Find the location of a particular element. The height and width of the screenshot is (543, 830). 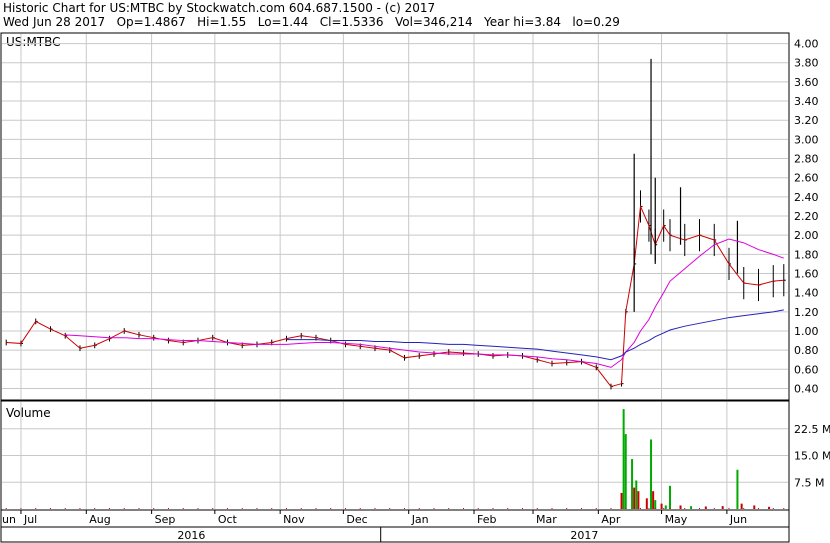

month-label: Nov is located at coordinates (294, 519).